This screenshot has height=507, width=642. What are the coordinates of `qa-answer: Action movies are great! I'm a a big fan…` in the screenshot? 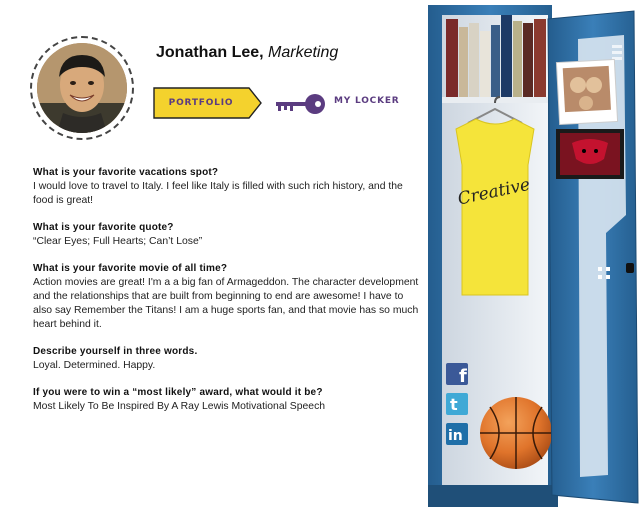 It's located at (226, 303).